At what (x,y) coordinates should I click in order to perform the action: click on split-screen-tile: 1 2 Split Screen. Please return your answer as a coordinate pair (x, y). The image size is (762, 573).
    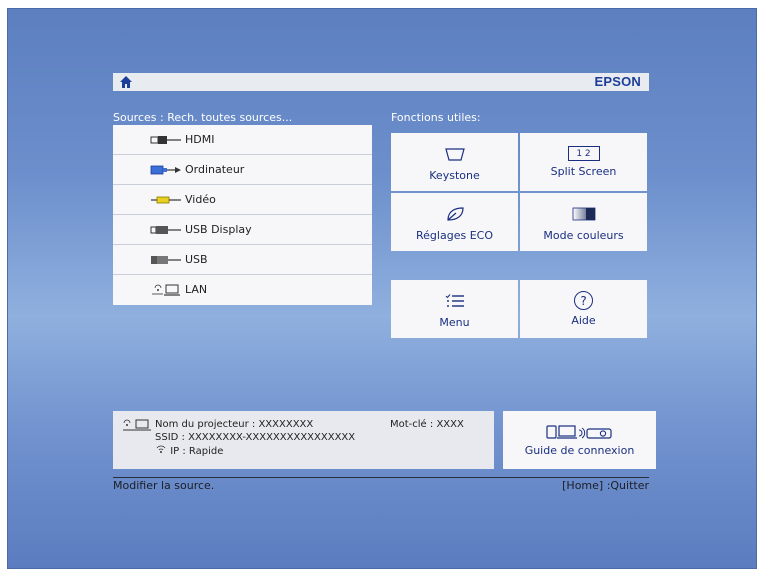
    Looking at the image, I should click on (583, 162).